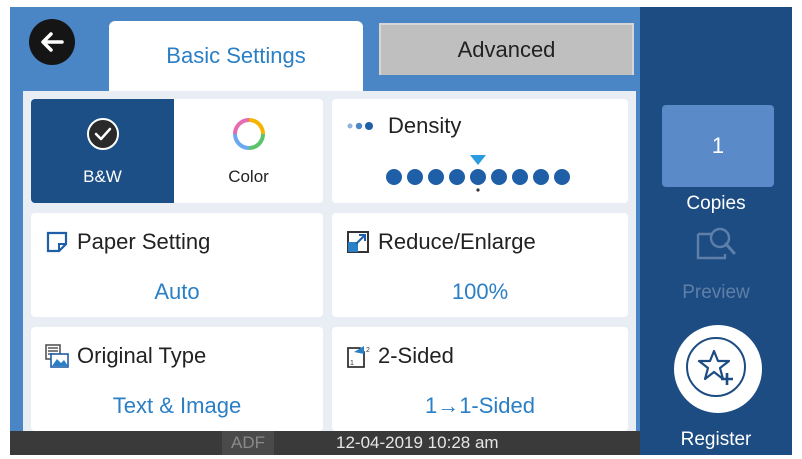 The width and height of the screenshot is (802, 459). I want to click on paper-icon, so click(57, 242).